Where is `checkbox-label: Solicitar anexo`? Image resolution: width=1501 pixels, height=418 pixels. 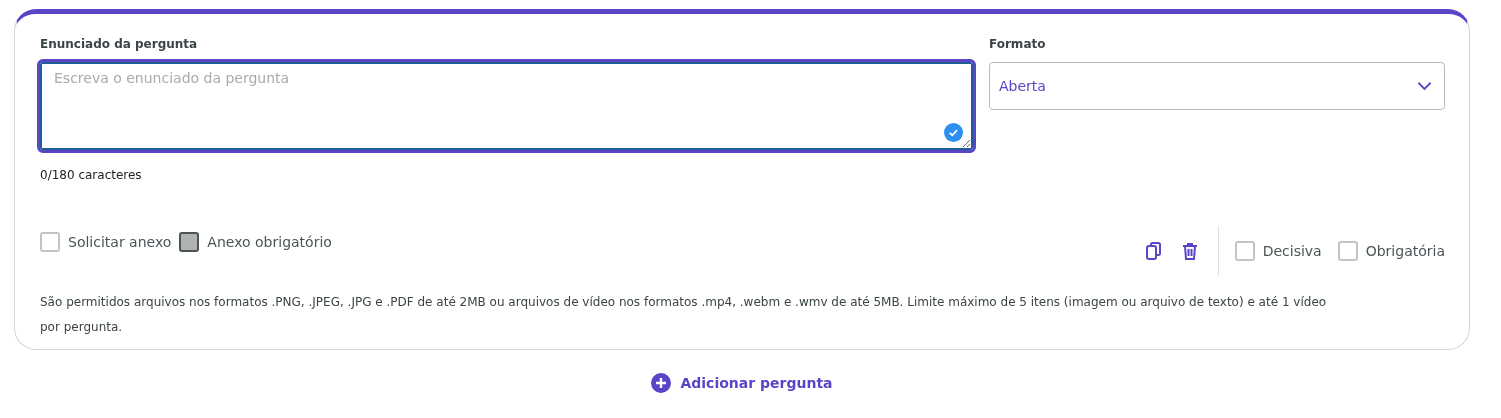
checkbox-label: Solicitar anexo is located at coordinates (120, 242).